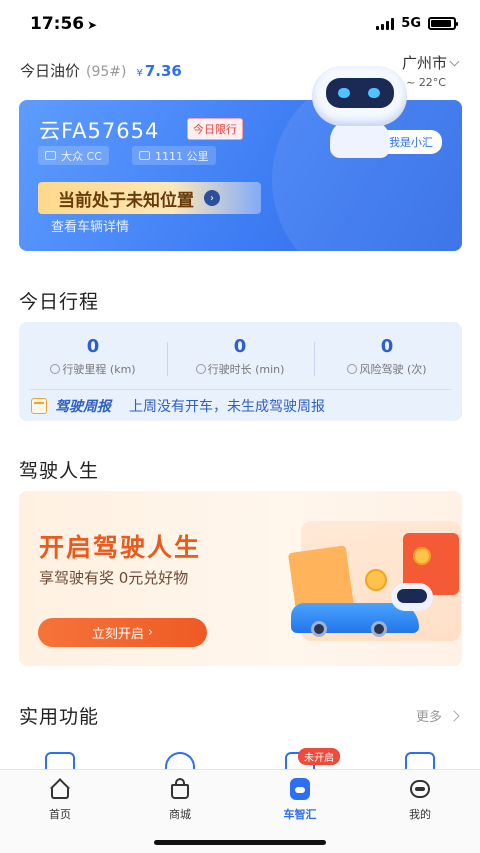 The image size is (480, 853). What do you see at coordinates (60, 814) in the screenshot?
I see `tab-label: 首页` at bounding box center [60, 814].